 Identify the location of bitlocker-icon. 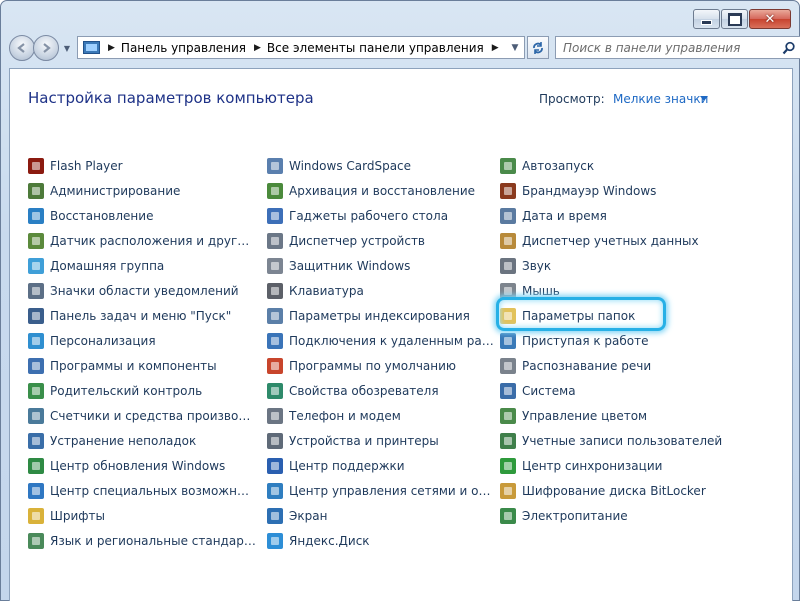
(508, 490).